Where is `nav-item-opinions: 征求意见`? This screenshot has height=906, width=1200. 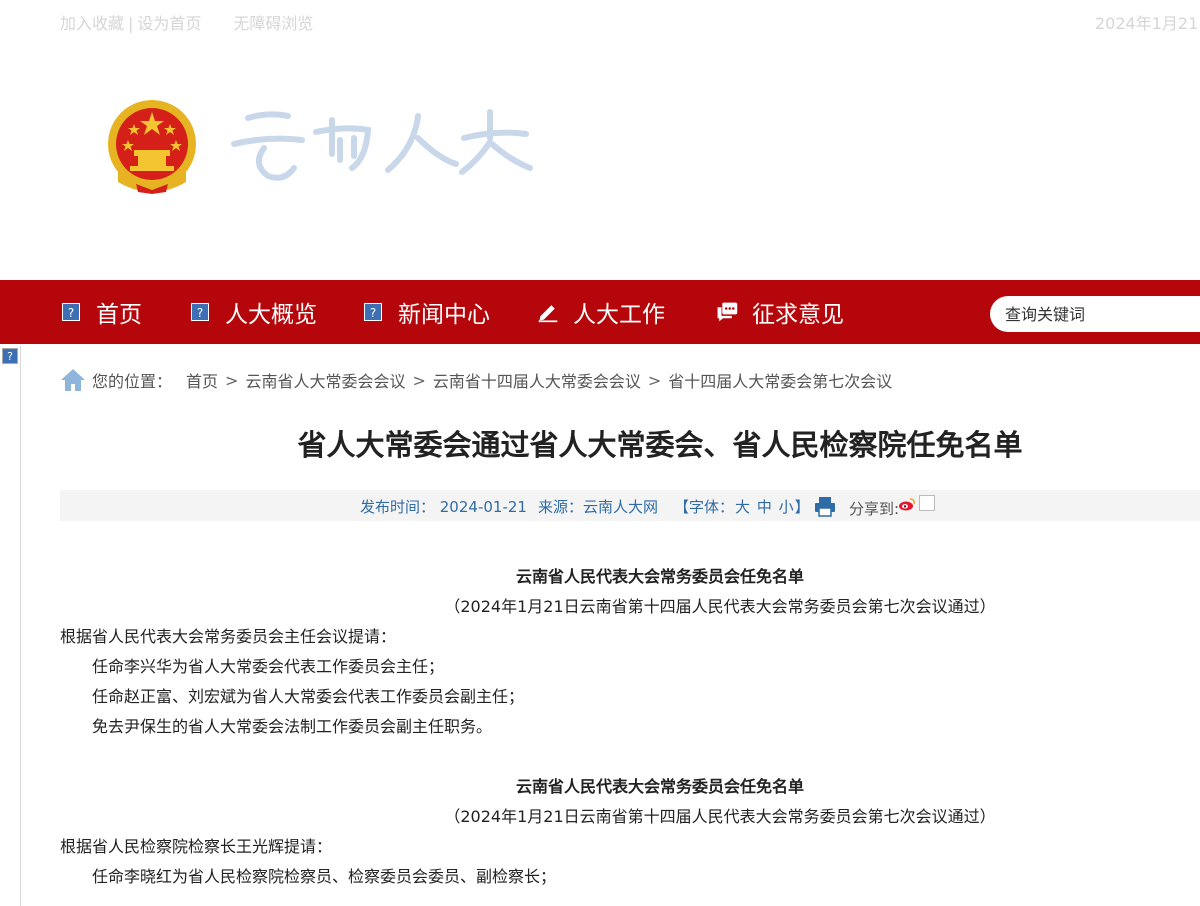
nav-item-opinions: 征求意见 is located at coordinates (780, 312).